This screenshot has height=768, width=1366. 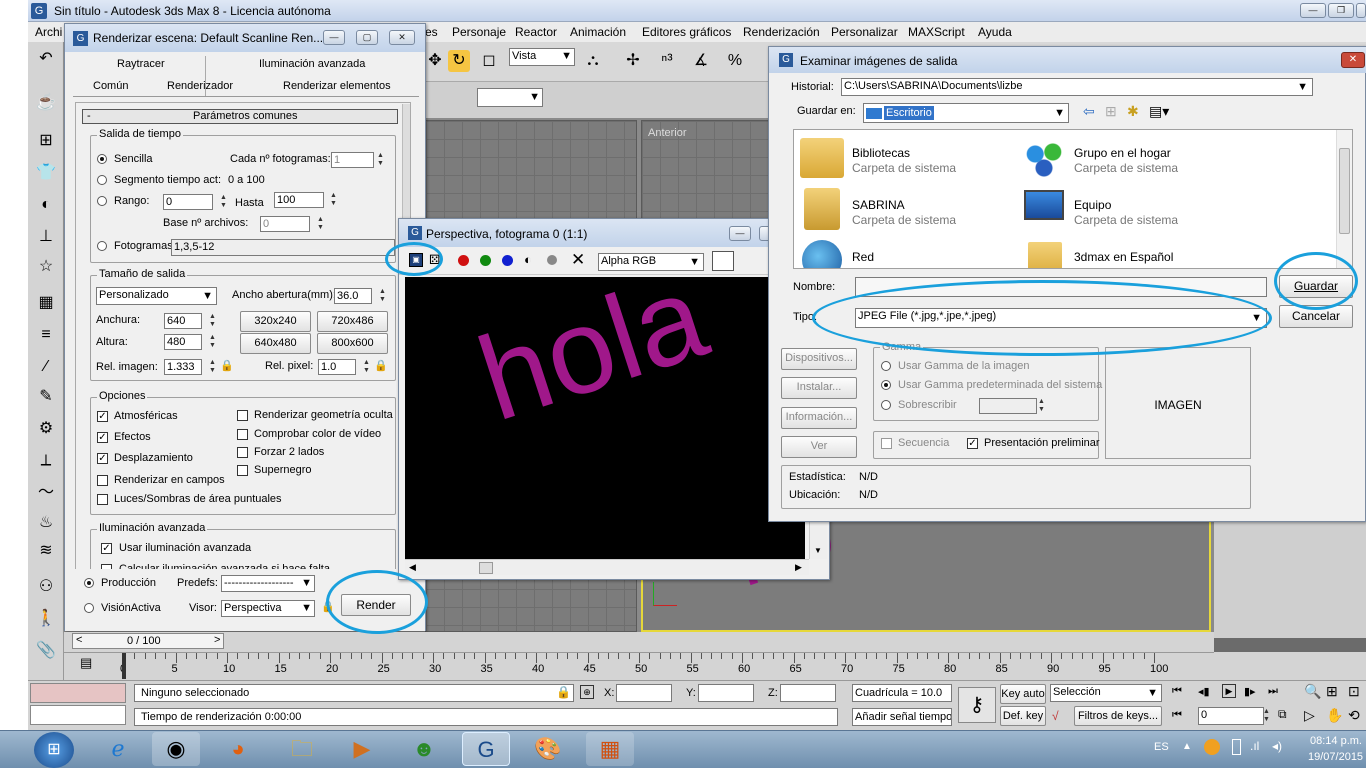 I want to click on rango-to-field: 100, so click(x=299, y=200).